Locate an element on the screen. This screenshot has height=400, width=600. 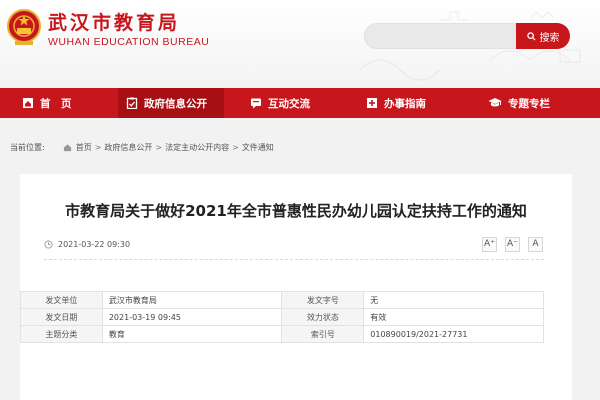
main-nav: 首 页 政府信息公开 互动交流 办事指南 专题专栏 is located at coordinates (300, 103).